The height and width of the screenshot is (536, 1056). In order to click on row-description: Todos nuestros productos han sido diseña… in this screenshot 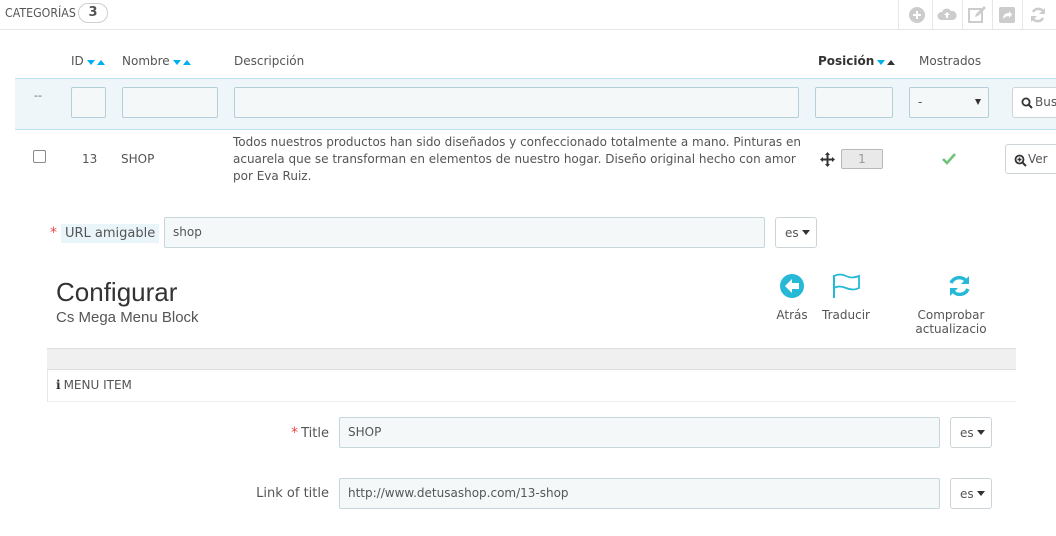, I will do `click(517, 159)`.